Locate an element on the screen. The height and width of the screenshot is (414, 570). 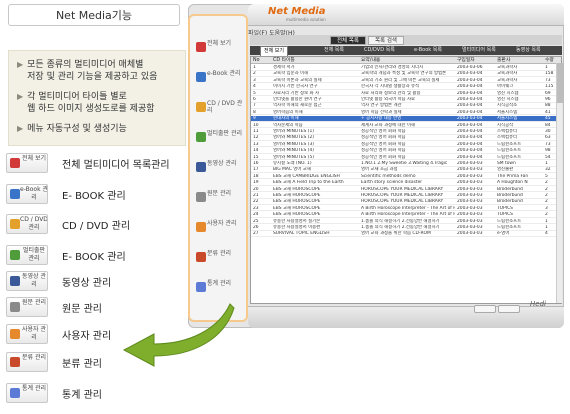
subtab-cd-dvd: CD/DVD 목록 is located at coordinates (379, 50).